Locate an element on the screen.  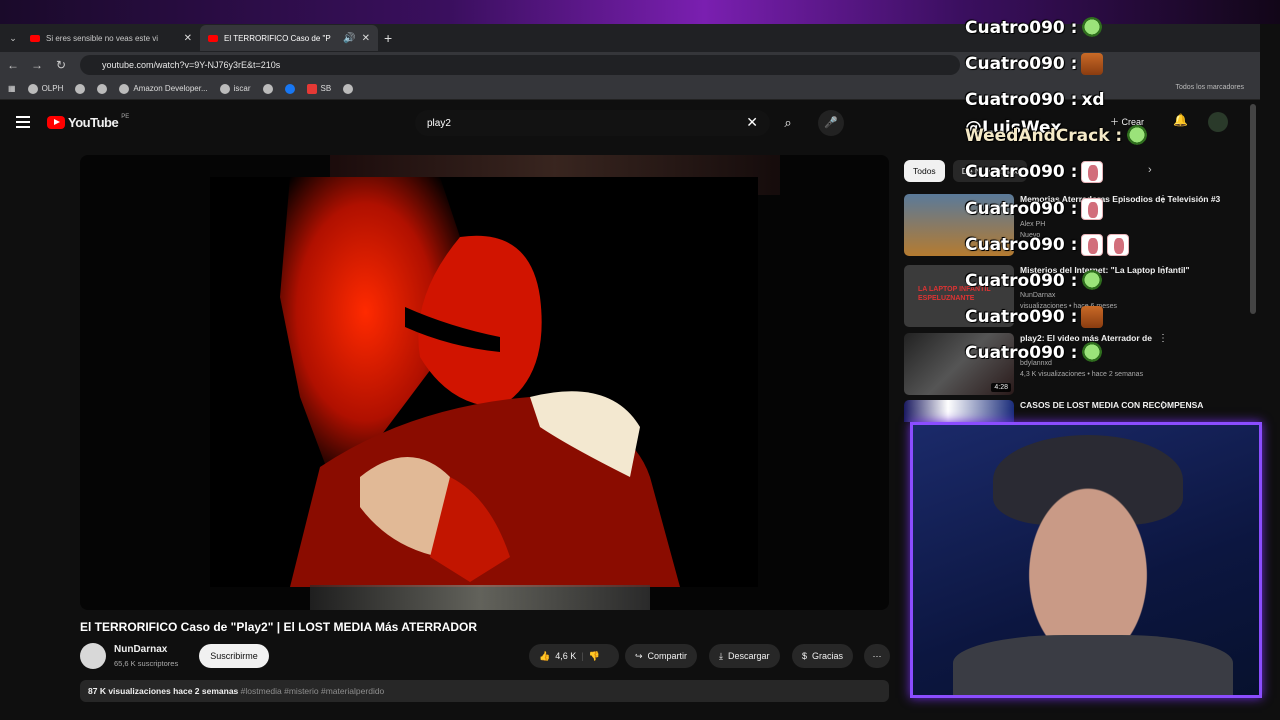
related-meta: 4,3 K visualizaciones • hace 2 semanas is located at coordinates (1082, 374).